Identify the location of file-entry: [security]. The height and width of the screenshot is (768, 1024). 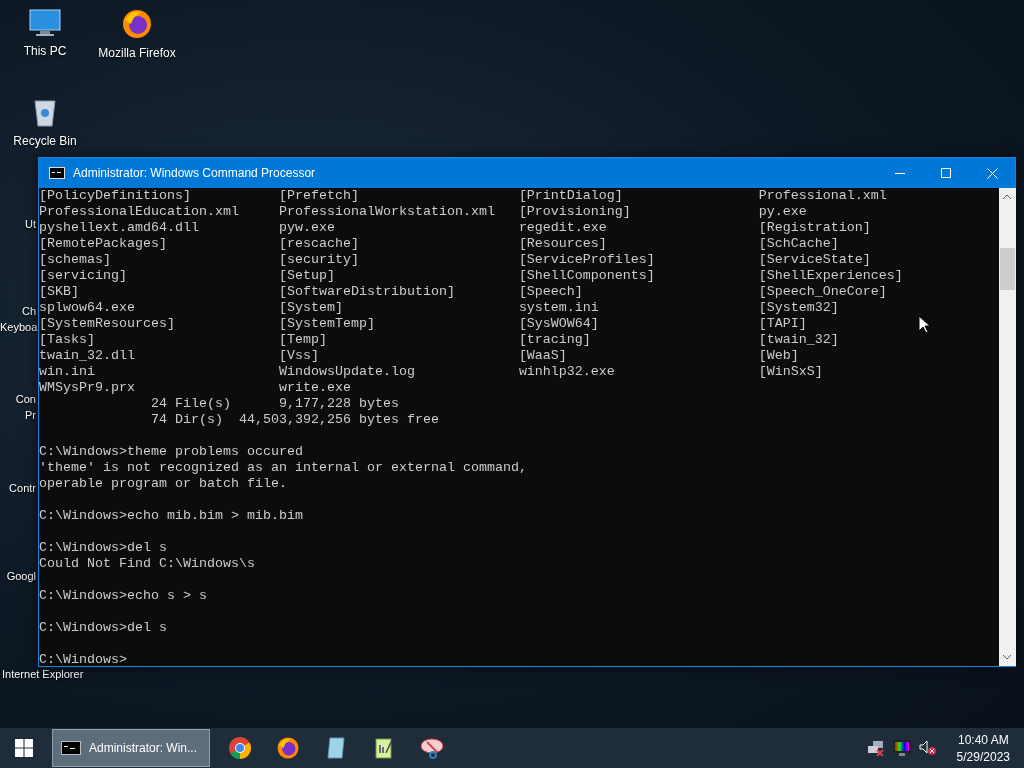
(318, 260).